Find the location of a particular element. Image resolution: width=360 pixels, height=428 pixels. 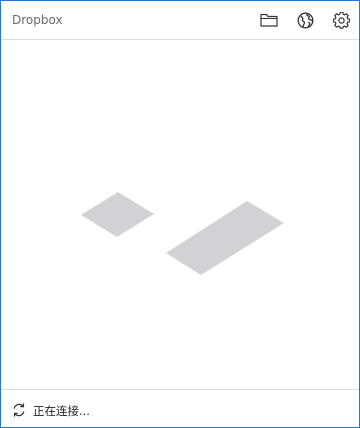

placeholder-shape-large is located at coordinates (225, 238).